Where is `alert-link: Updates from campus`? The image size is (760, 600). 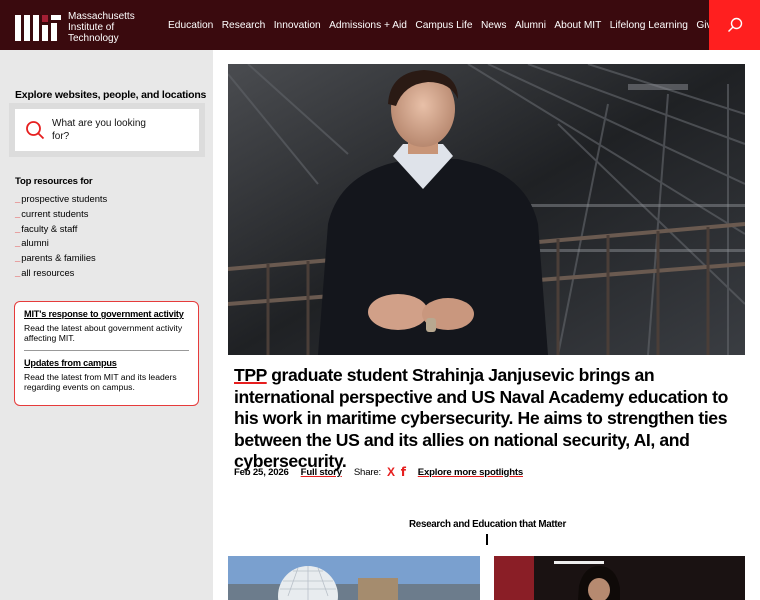
alert-link: Updates from campus is located at coordinates (106, 363).